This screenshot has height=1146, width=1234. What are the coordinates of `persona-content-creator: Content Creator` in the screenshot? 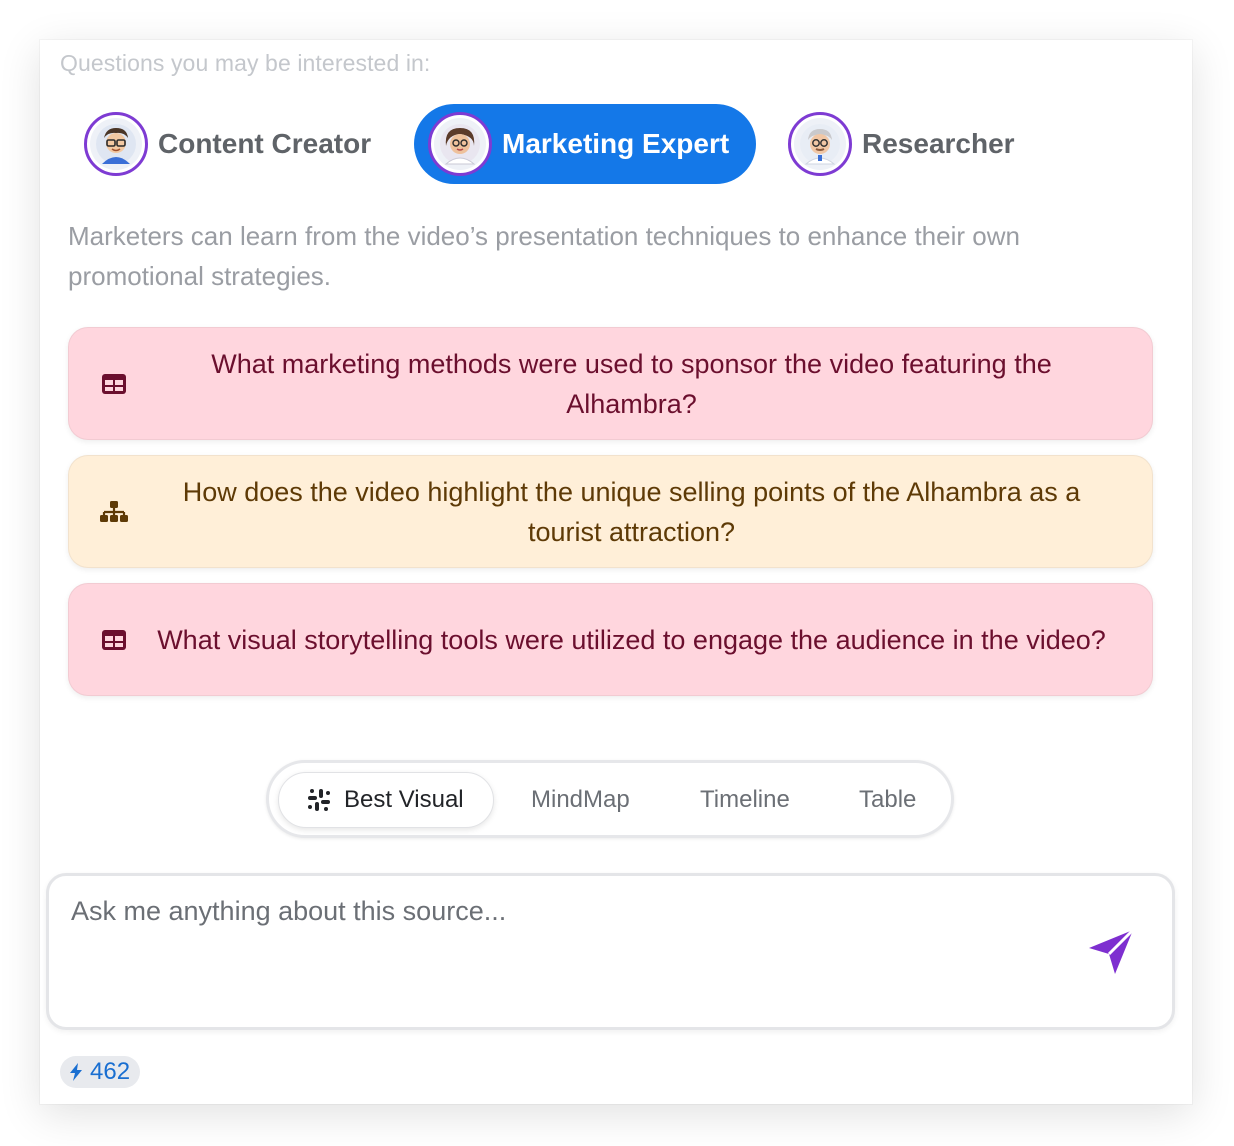 It's located at (227, 144).